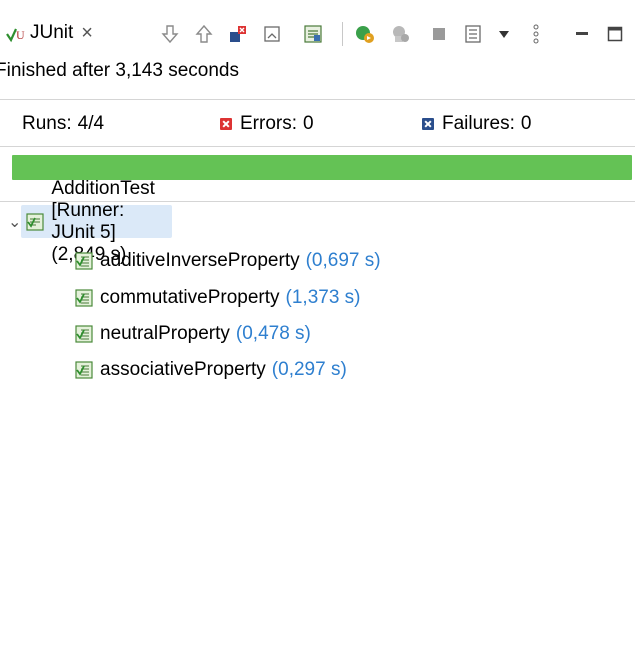 This screenshot has width=635, height=658. Describe the element at coordinates (183, 369) in the screenshot. I see `test-name: associativeProperty` at that location.